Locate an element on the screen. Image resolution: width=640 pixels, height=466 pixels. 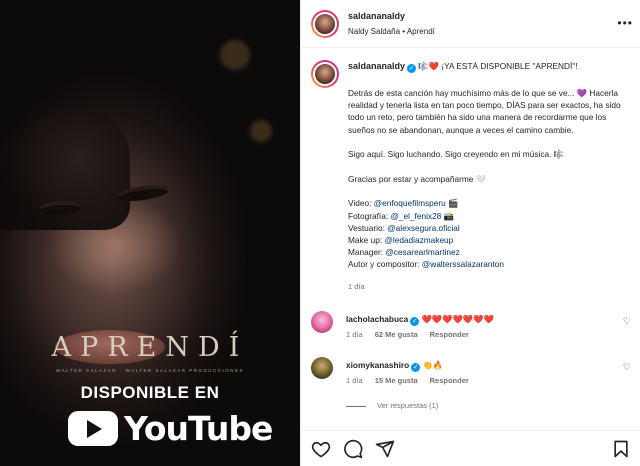
comment-body: ❤️❤️❤️❤️❤️❤️❤️ is located at coordinates (457, 319).